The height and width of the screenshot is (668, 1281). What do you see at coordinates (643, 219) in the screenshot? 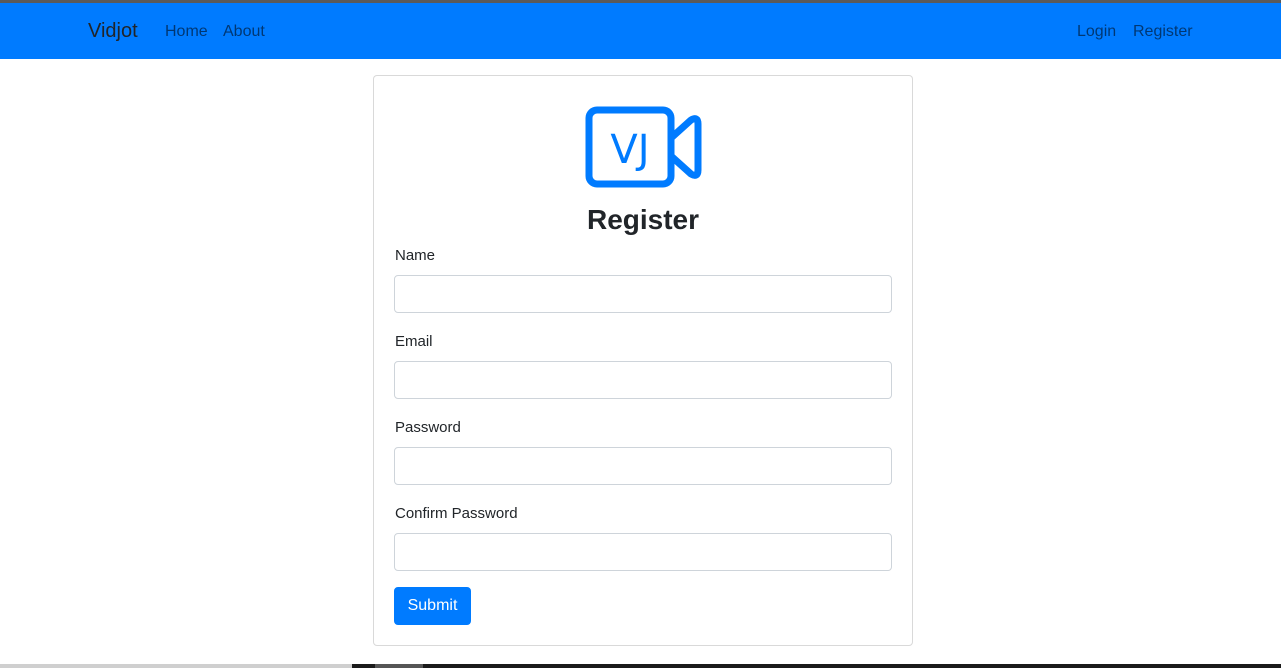
I see `page-title: Register` at bounding box center [643, 219].